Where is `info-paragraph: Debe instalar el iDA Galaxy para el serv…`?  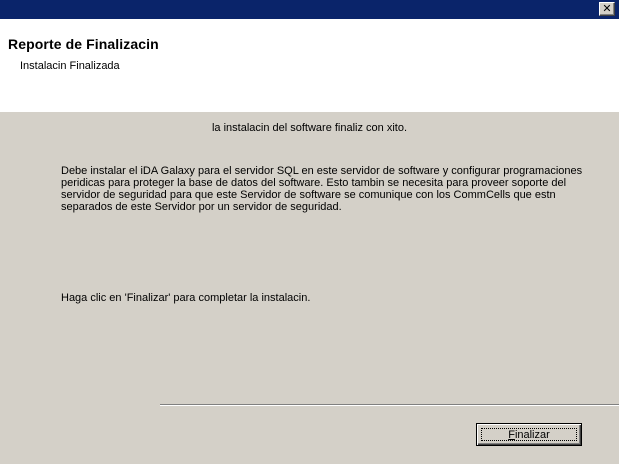 info-paragraph: Debe instalar el iDA Galaxy para el serv… is located at coordinates (322, 189).